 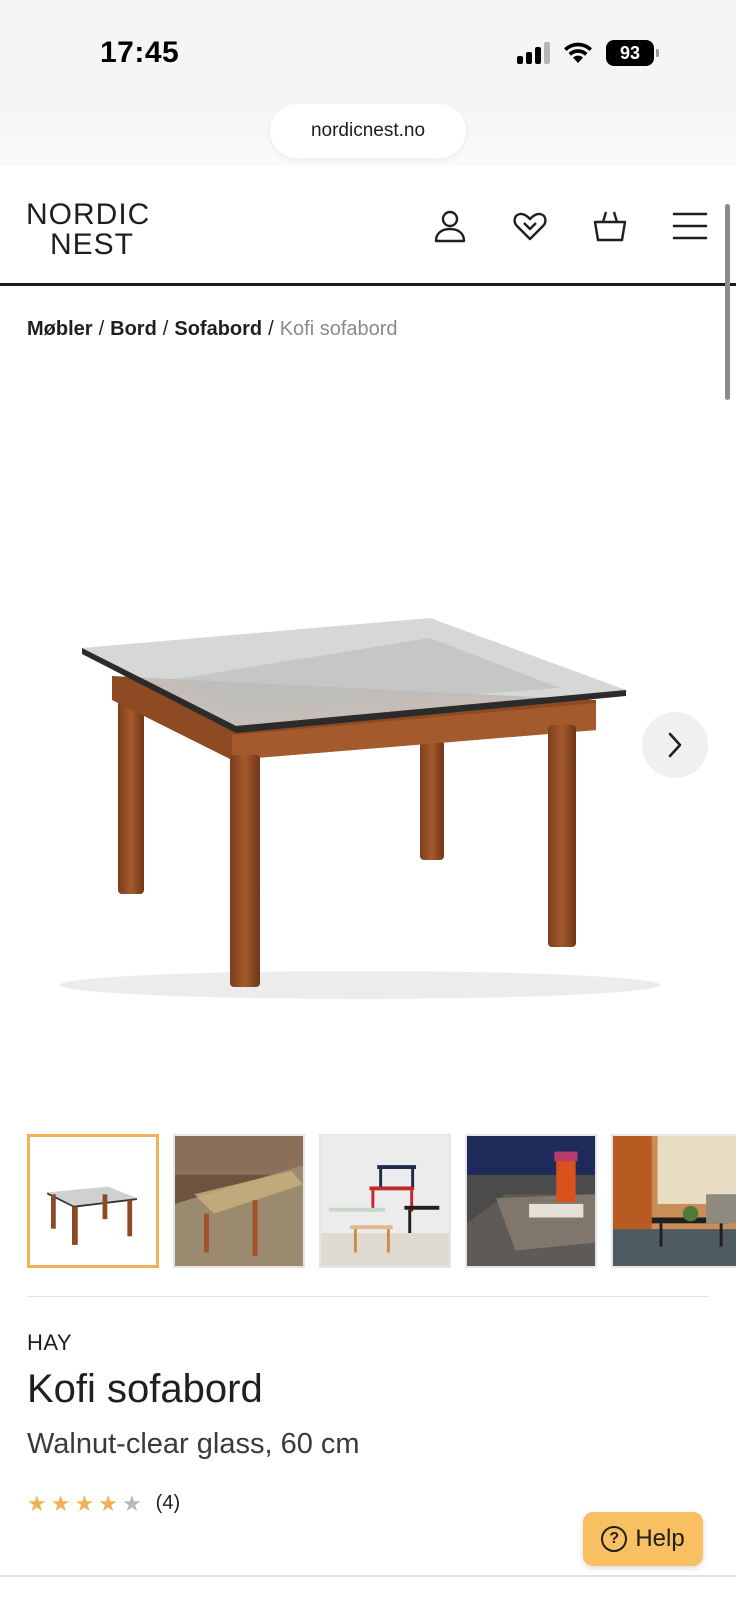 What do you see at coordinates (49, 1343) in the screenshot?
I see `product-brand: HAY` at bounding box center [49, 1343].